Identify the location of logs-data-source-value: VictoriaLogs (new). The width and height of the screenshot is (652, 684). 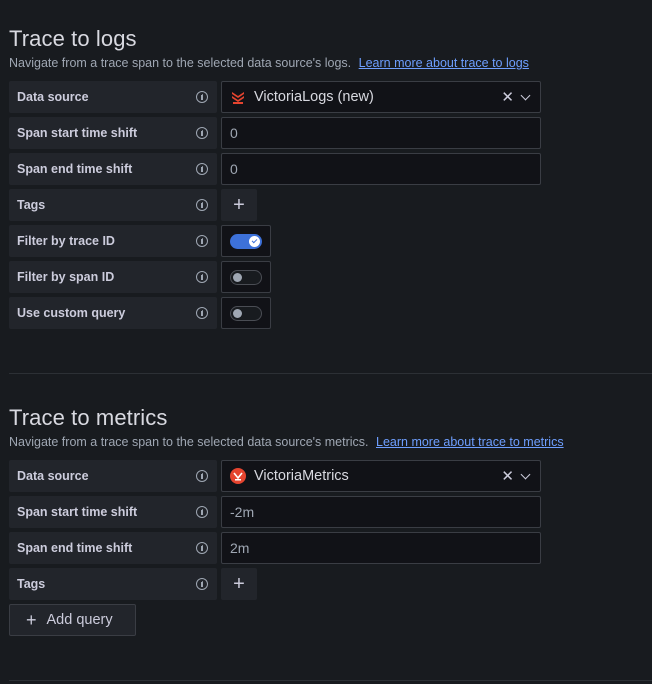
(314, 97).